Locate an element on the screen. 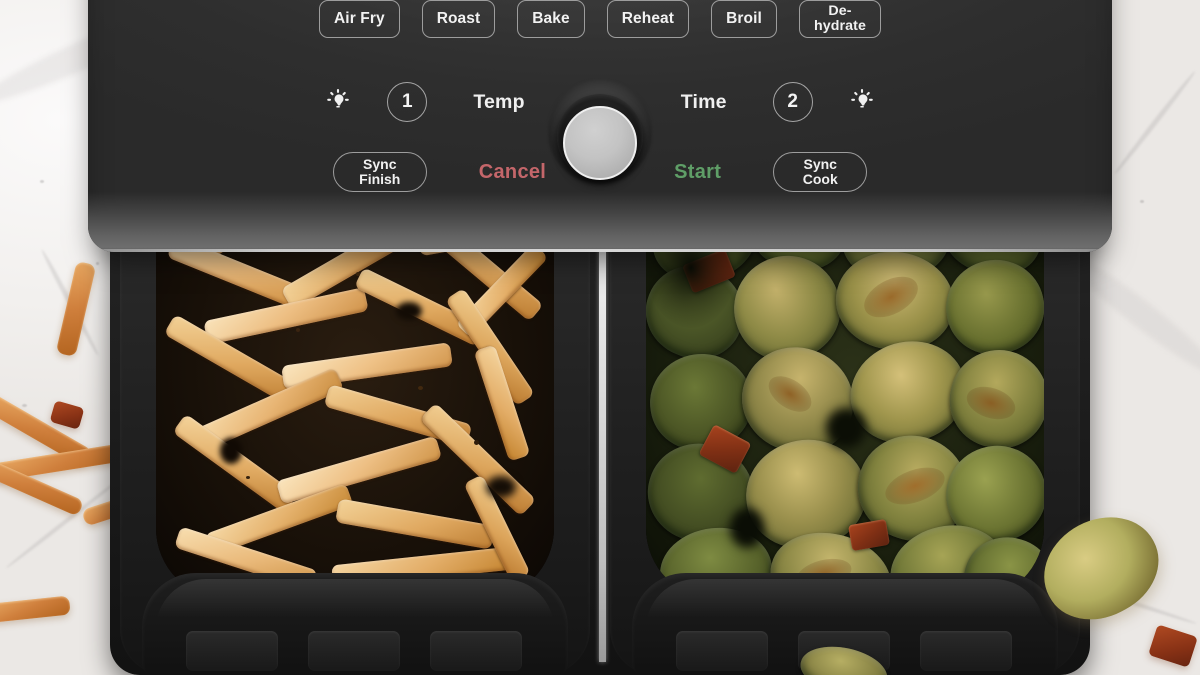 This screenshot has height=675, width=1200. zone-1-indicator: 1 is located at coordinates (407, 102).